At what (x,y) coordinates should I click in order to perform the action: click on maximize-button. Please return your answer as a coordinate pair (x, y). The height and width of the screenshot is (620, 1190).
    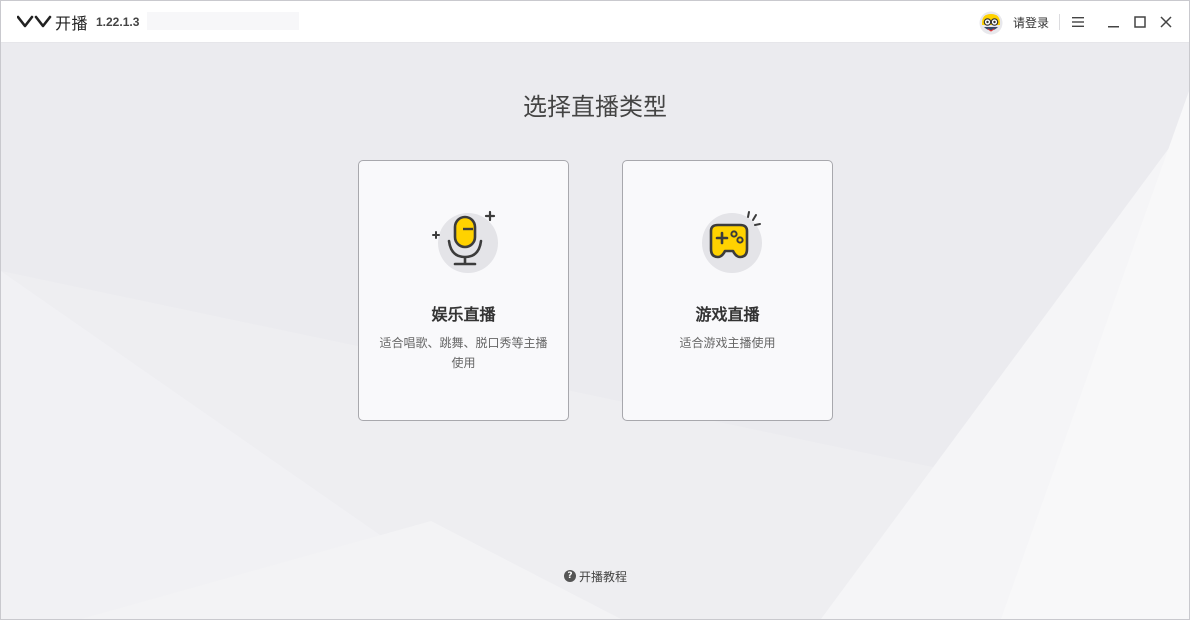
    Looking at the image, I should click on (1140, 22).